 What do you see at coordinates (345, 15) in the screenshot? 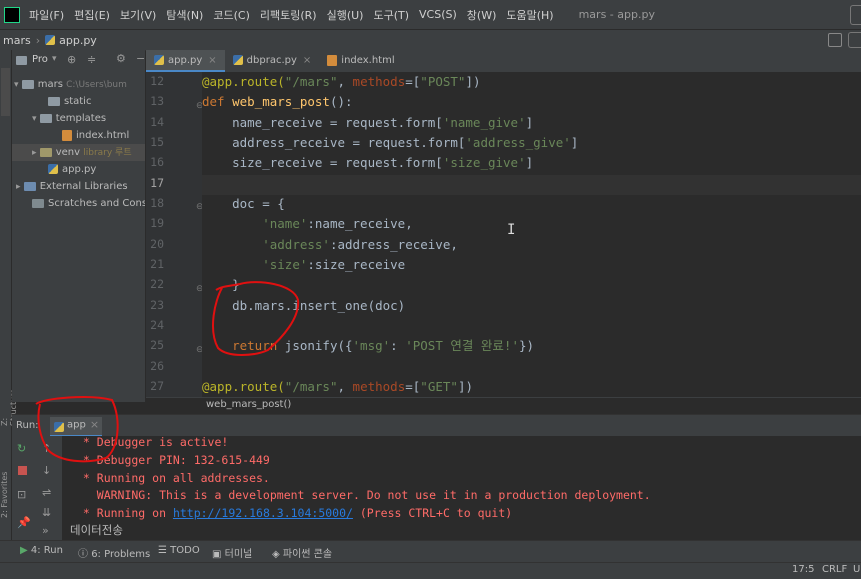
I see `menu-run: 실행(U)` at bounding box center [345, 15].